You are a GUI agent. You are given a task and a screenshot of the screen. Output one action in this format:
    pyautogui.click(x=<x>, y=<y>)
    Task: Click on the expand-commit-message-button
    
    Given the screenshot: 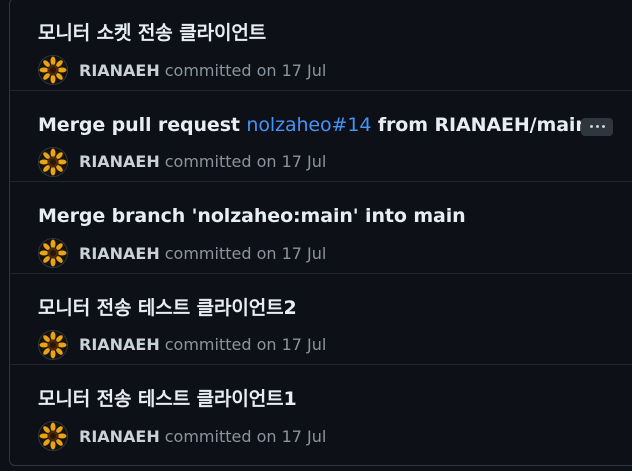 What is the action you would take?
    pyautogui.click(x=597, y=126)
    